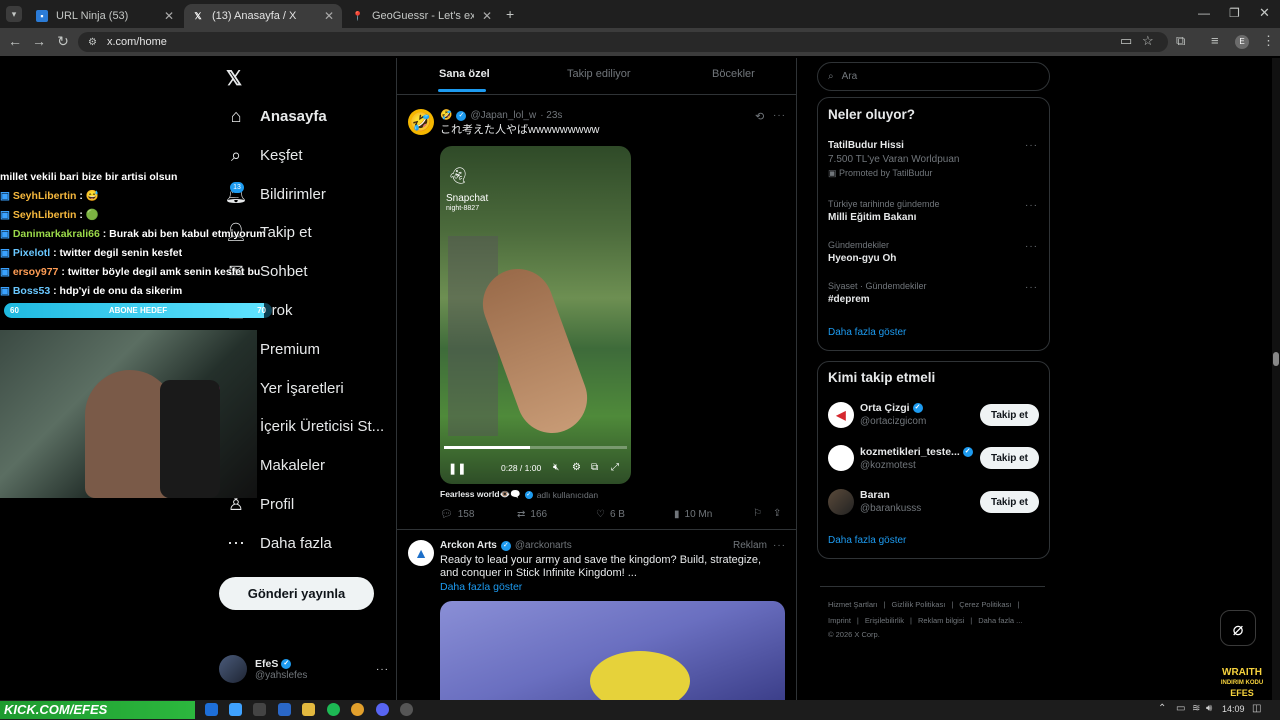  Describe the element at coordinates (296, 593) in the screenshot. I see `post-button: Gönderi yayınla` at that location.